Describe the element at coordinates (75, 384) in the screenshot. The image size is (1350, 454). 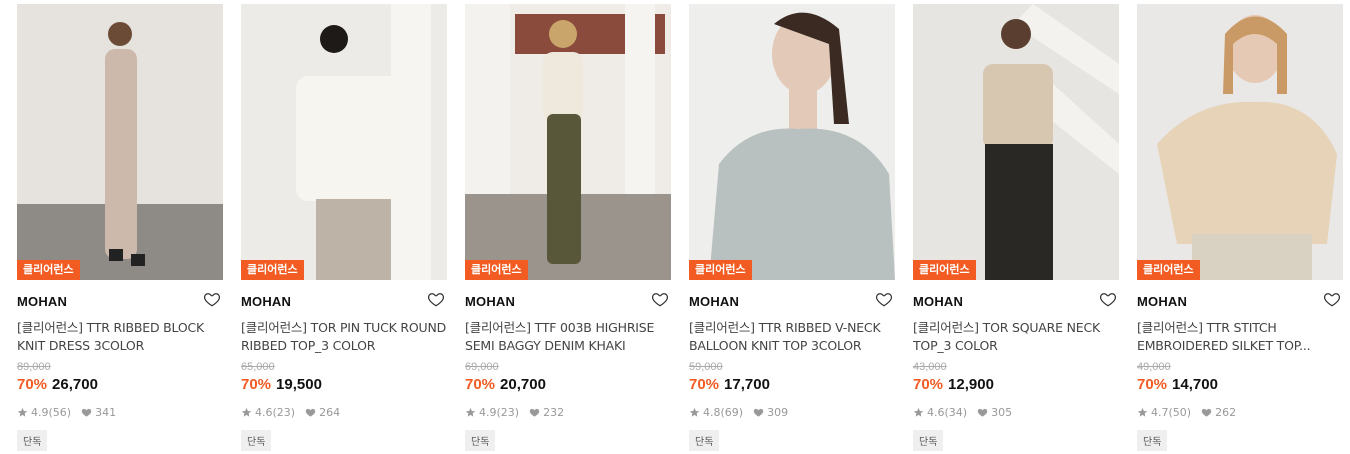
I see `sale-price: 26,700` at that location.